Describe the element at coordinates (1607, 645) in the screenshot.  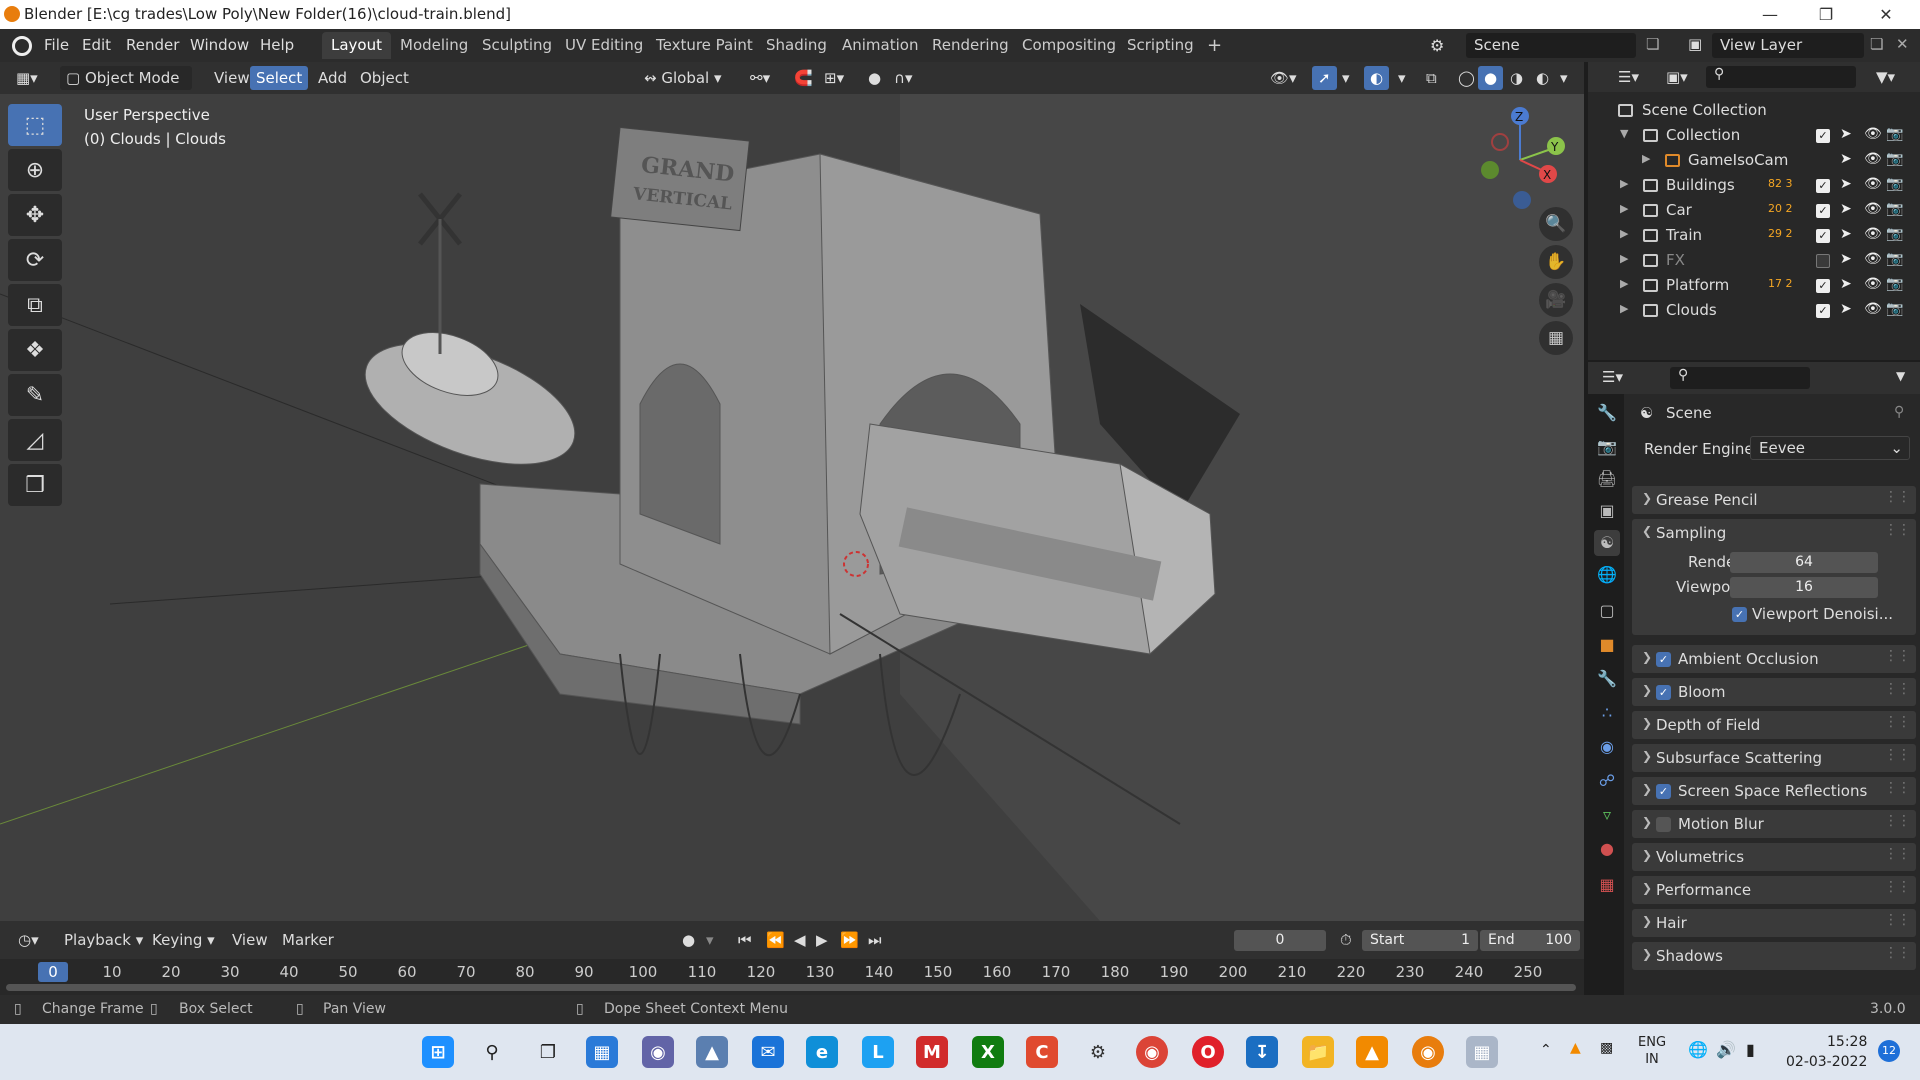
I see `object-tab-icon: ■` at that location.